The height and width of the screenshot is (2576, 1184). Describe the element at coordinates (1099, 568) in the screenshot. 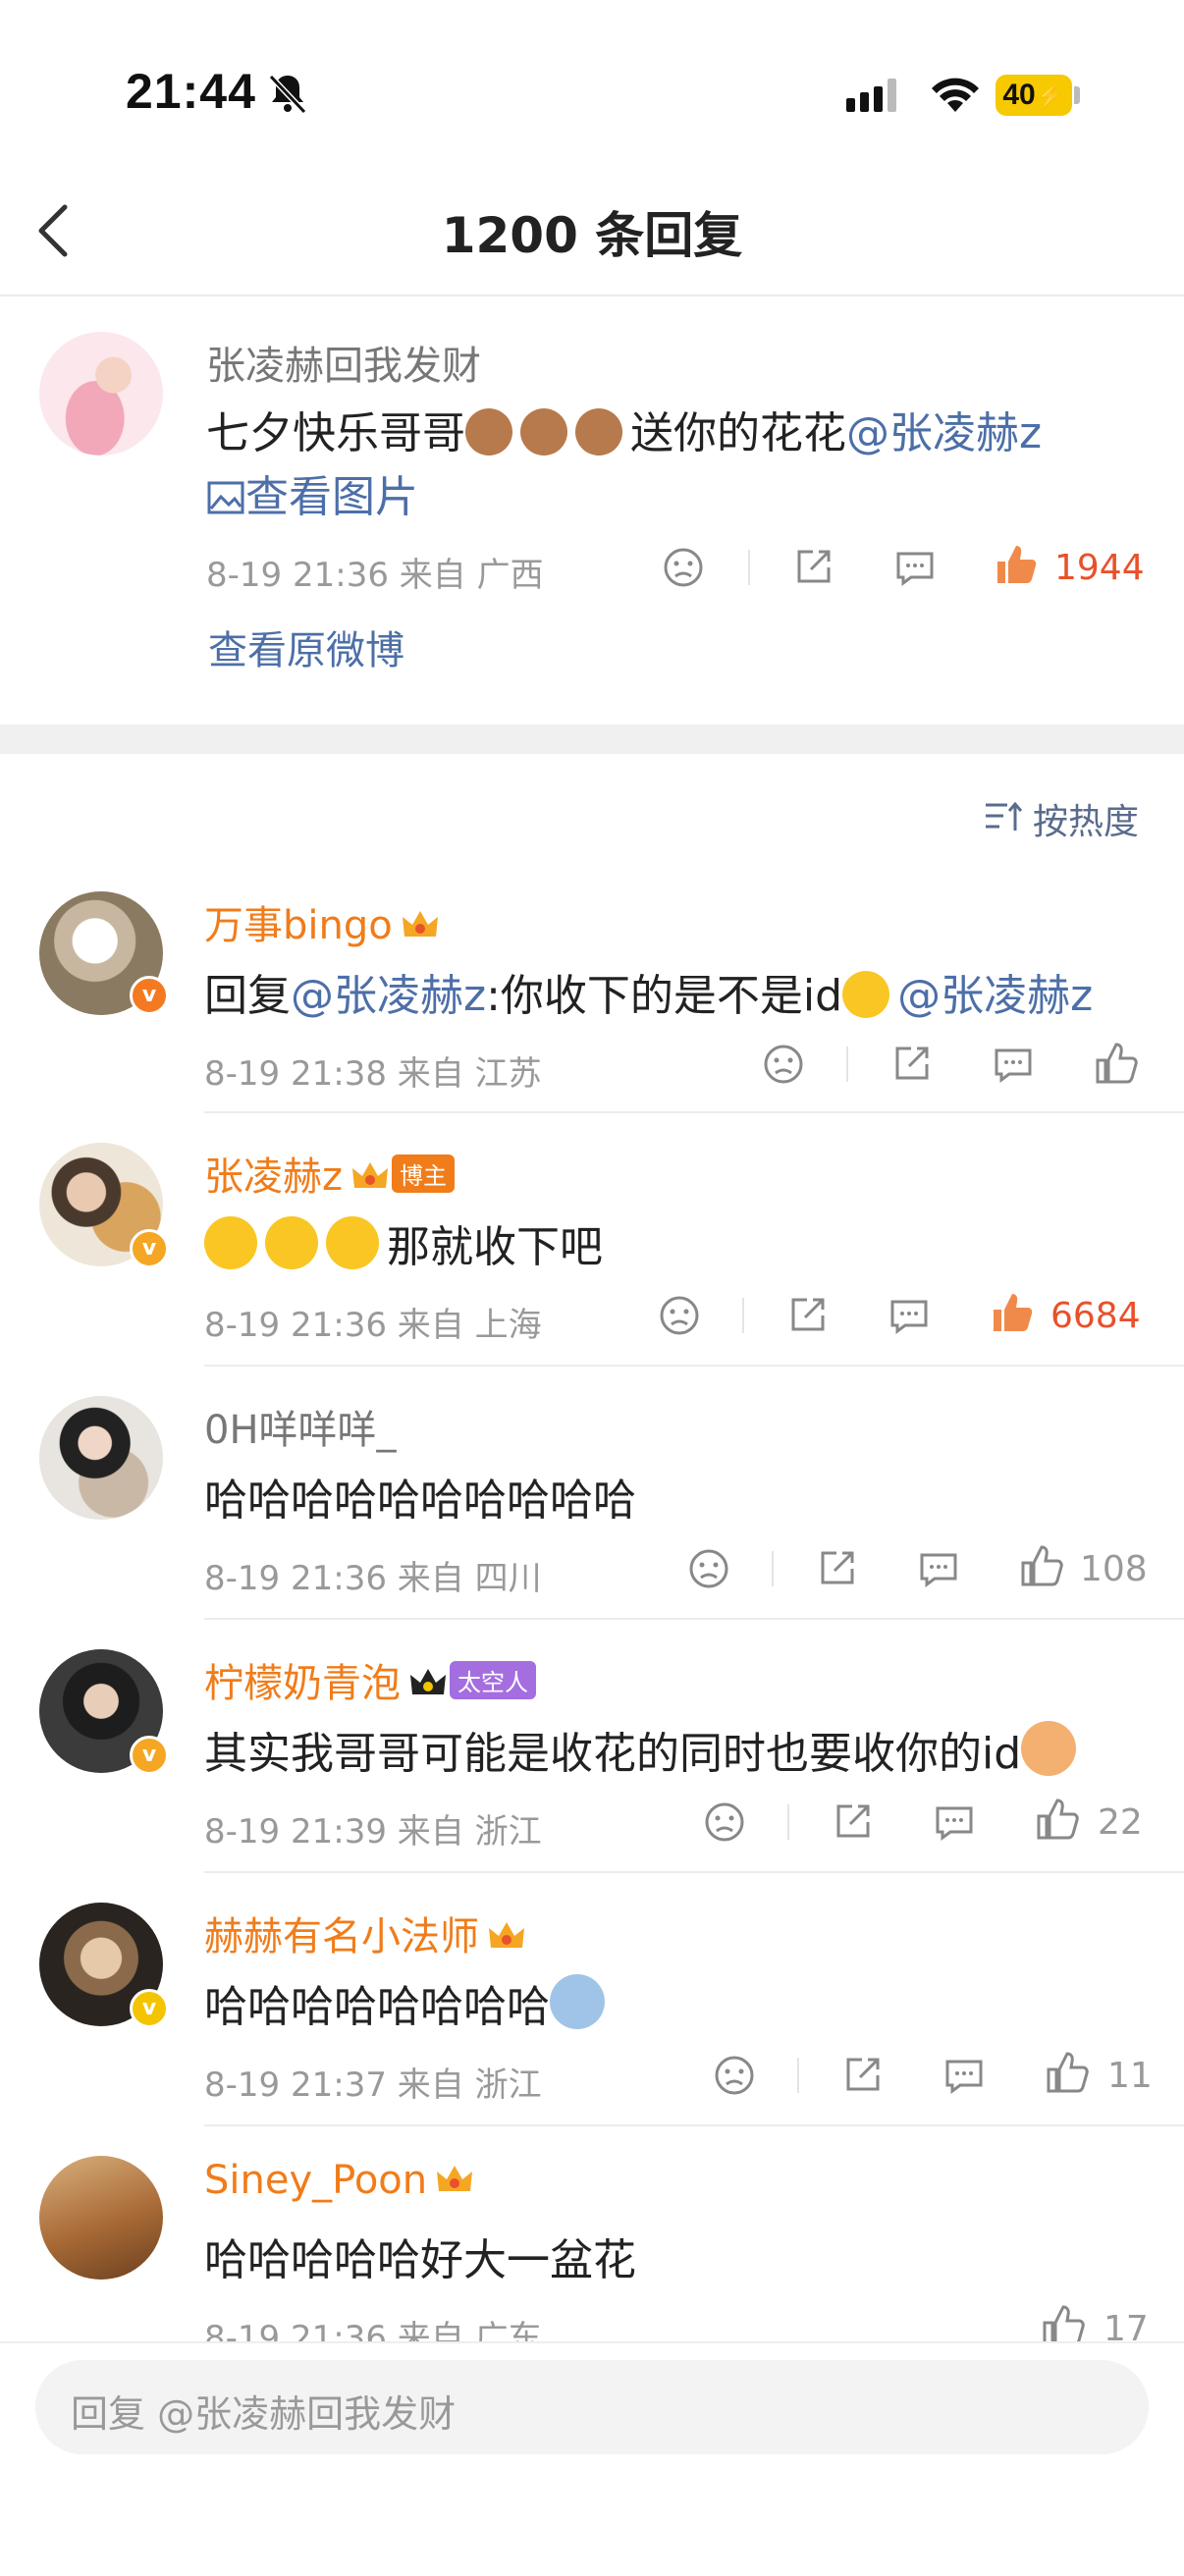

I see `like-count: 1944` at that location.